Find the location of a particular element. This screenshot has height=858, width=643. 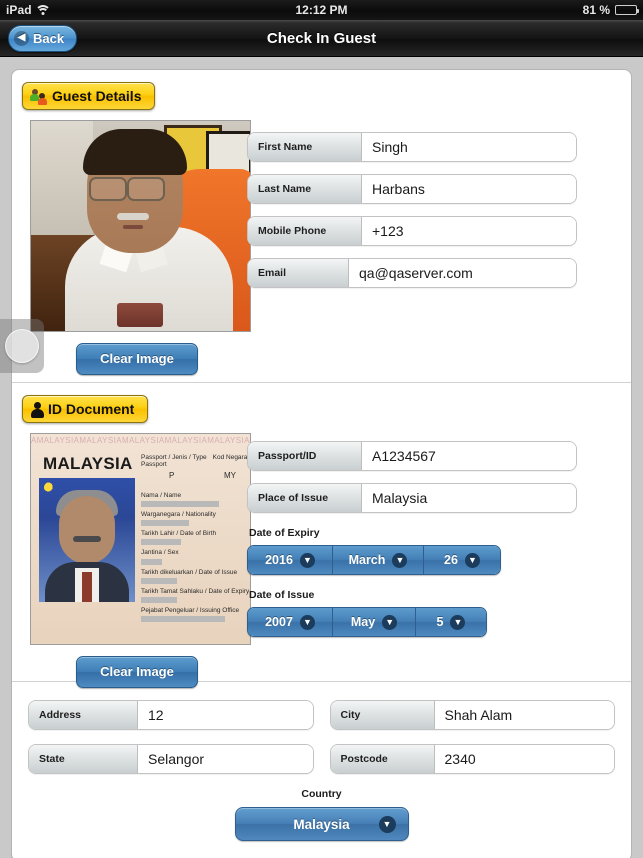

field-place-of-issue: Place of Issue Malaysia is located at coordinates (412, 498).